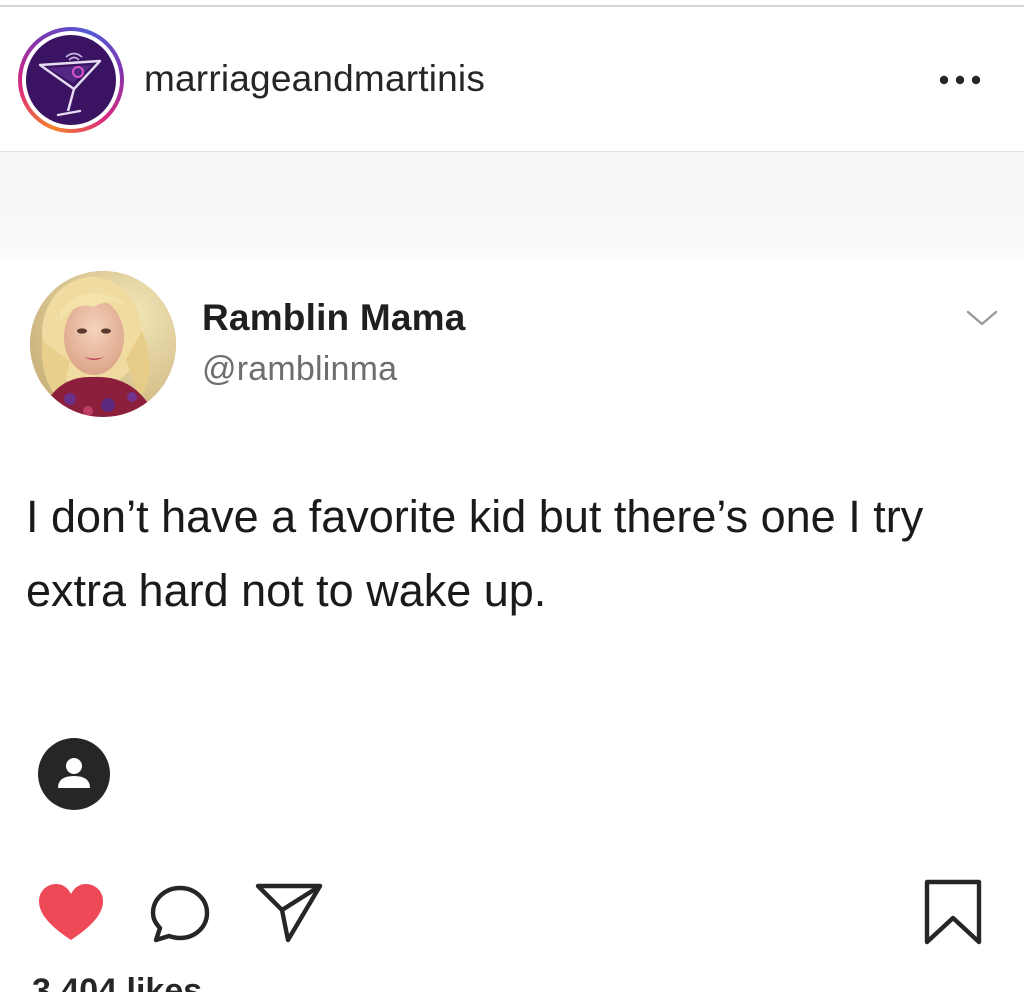 This screenshot has width=1024, height=992. I want to click on post-header: marriageandmartinis, so click(512, 79).